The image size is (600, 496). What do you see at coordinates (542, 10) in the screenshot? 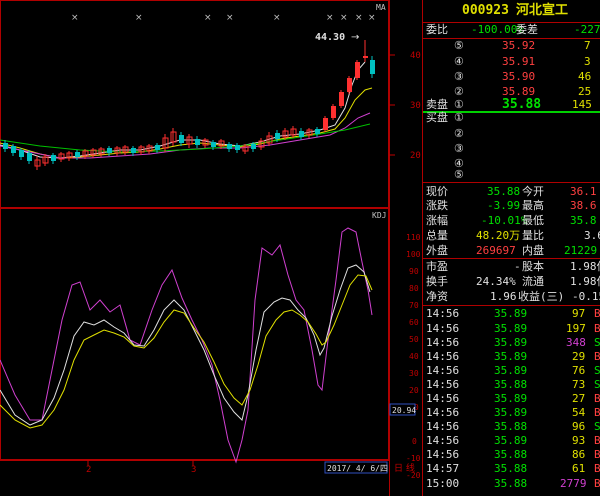
I see `stock-name: 河北宣工` at bounding box center [542, 10].